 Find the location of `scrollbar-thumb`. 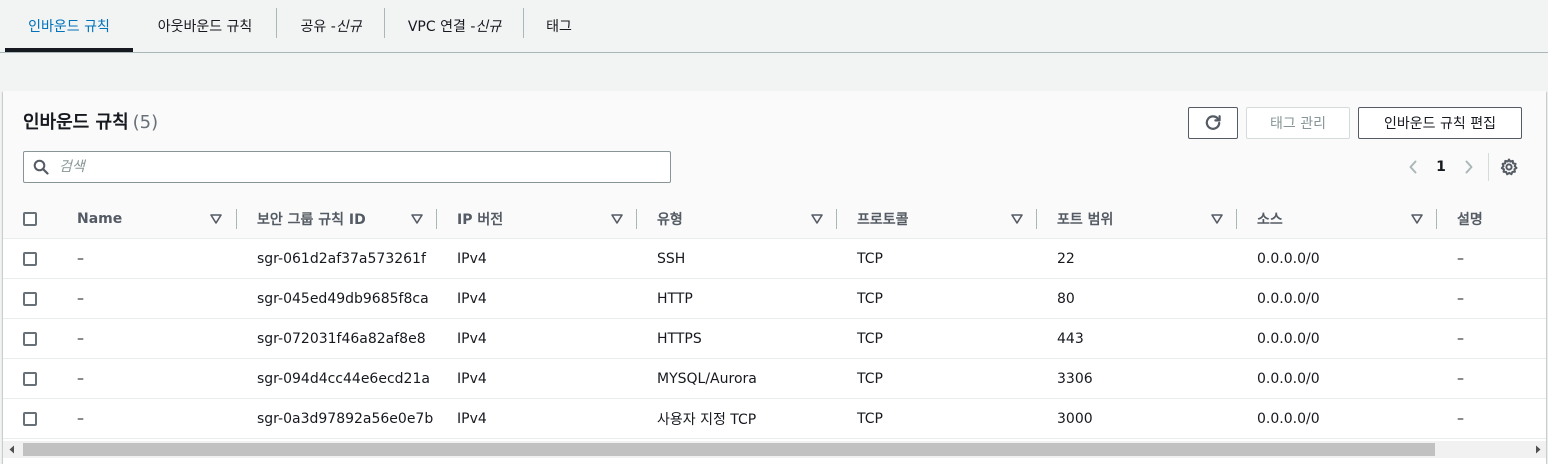

scrollbar-thumb is located at coordinates (729, 449).